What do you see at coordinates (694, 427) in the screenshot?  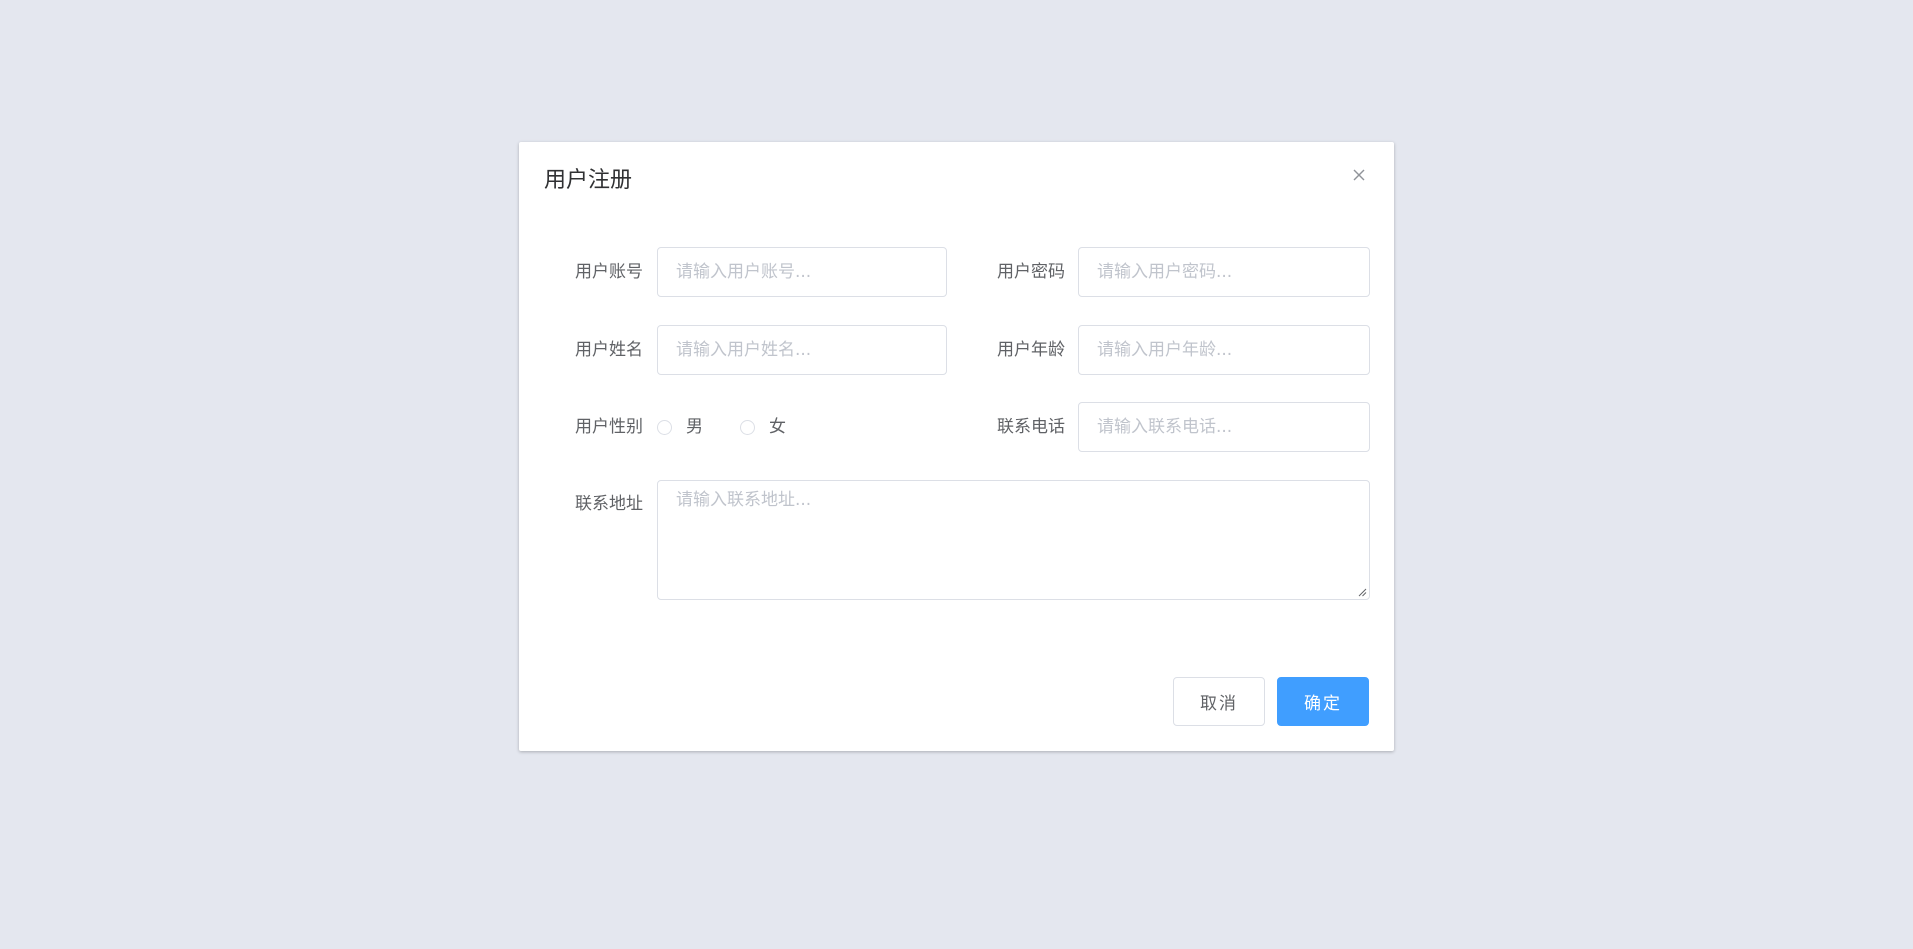 I see `radio-label: 男` at bounding box center [694, 427].